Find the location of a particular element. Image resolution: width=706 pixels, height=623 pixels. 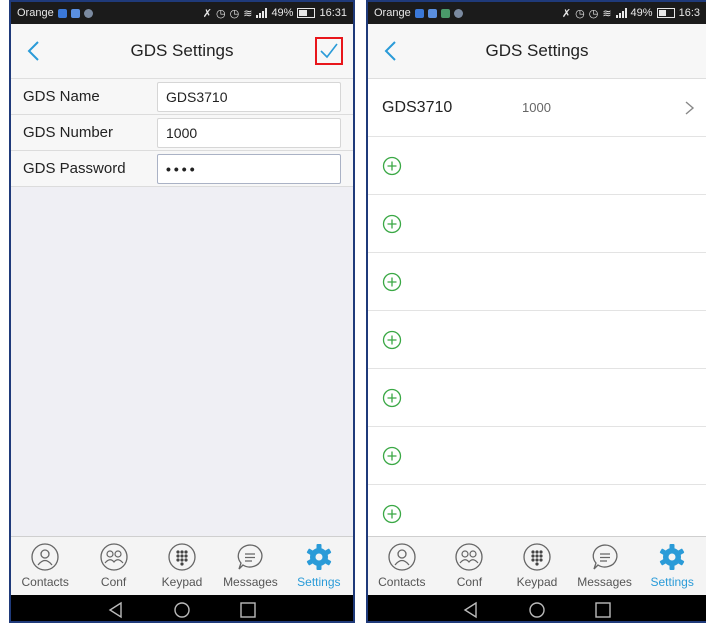

gds-name-row: GDS Name GDS3710 is located at coordinates (182, 97).